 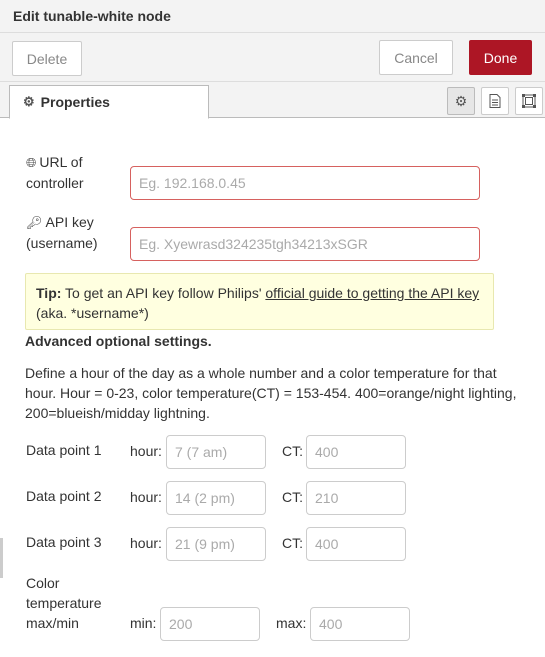 I want to click on appearance-tab-icon, so click(x=529, y=101).